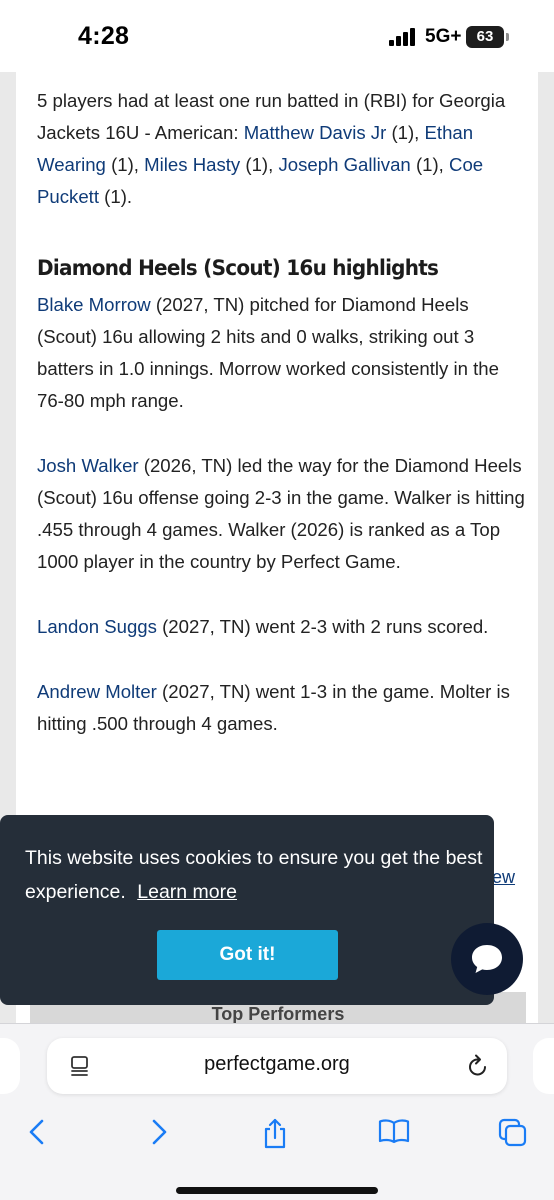 This screenshot has height=1200, width=554. What do you see at coordinates (478, 1066) in the screenshot?
I see `reload-icon` at bounding box center [478, 1066].